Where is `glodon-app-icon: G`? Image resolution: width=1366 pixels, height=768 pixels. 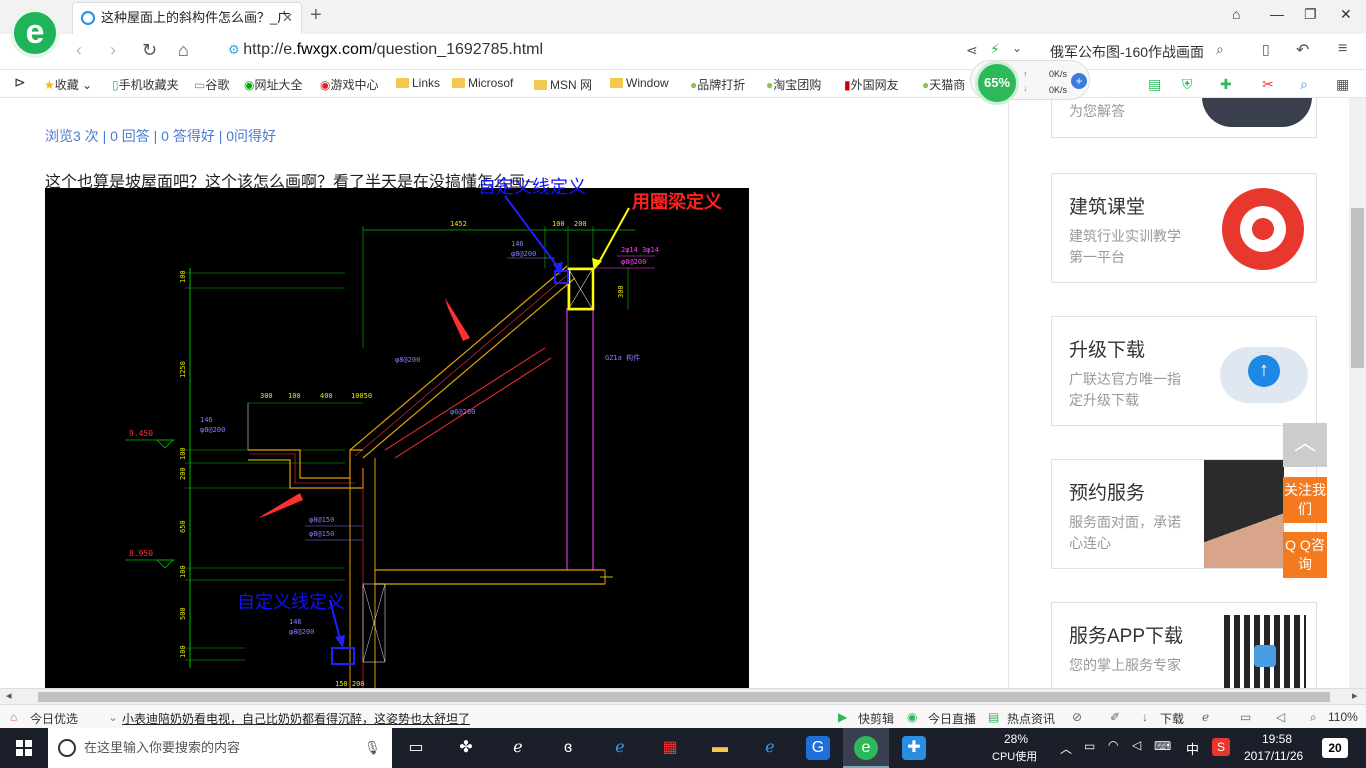
glodon-app-icon: G is located at coordinates (818, 748).